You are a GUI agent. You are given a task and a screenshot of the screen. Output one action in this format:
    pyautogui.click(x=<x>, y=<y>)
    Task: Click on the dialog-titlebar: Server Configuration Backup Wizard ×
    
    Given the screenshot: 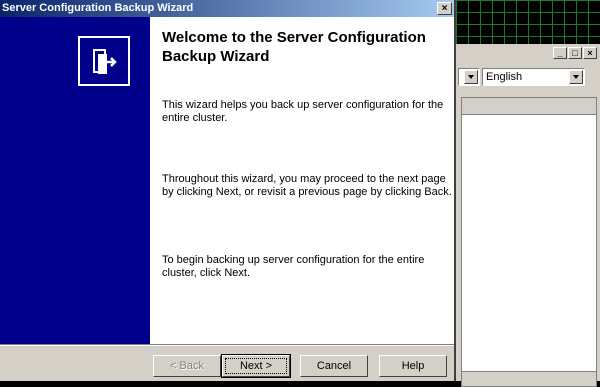 What is the action you would take?
    pyautogui.click(x=227, y=8)
    